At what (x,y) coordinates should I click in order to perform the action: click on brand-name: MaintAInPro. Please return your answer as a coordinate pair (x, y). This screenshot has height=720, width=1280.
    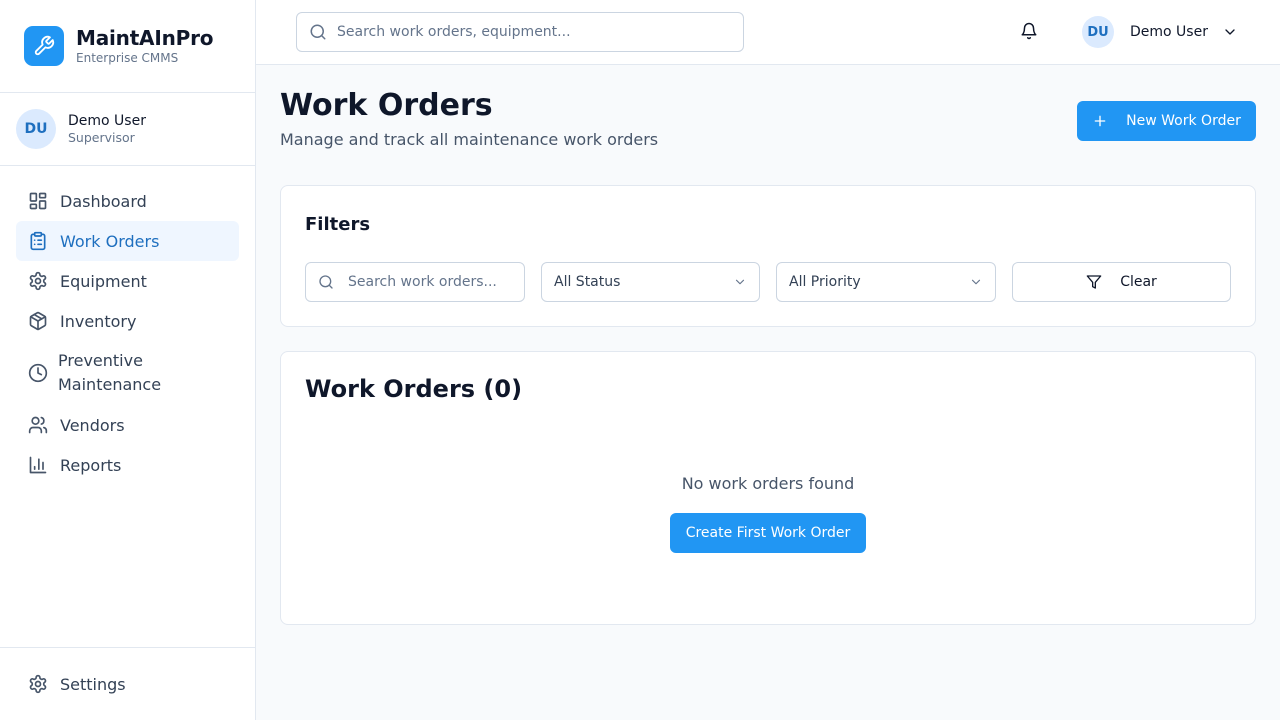
    Looking at the image, I should click on (145, 38).